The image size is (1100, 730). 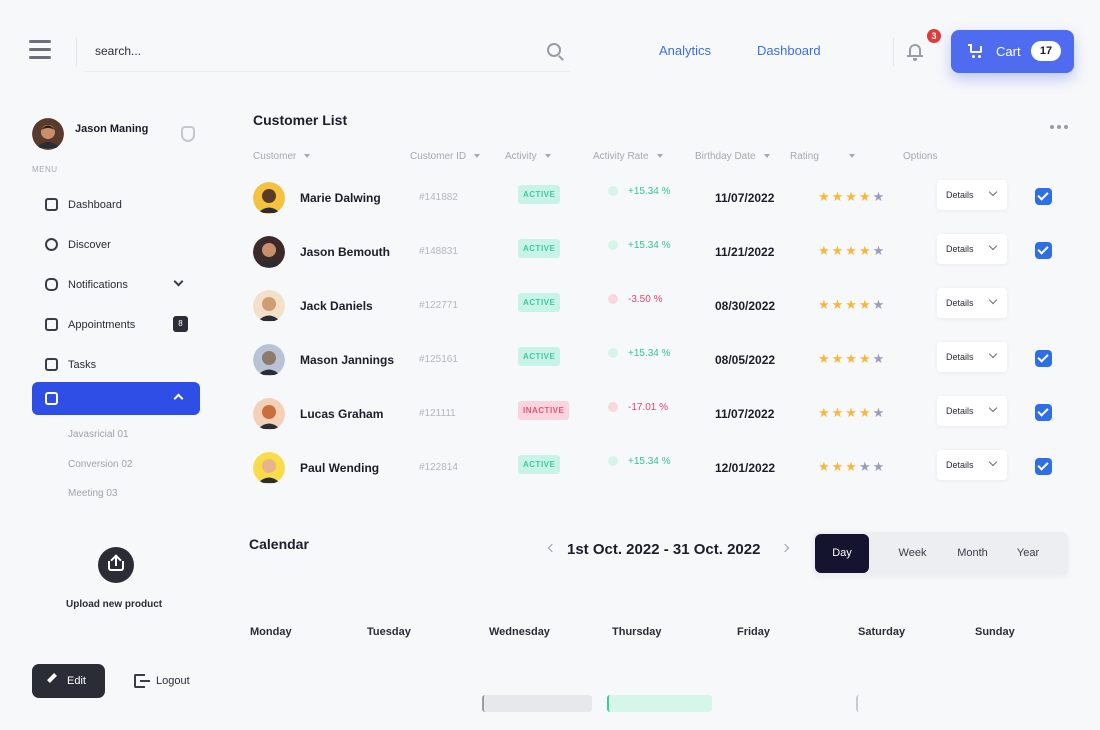 I want to click on sidebar-subitem: Conversion 02, so click(x=100, y=464).